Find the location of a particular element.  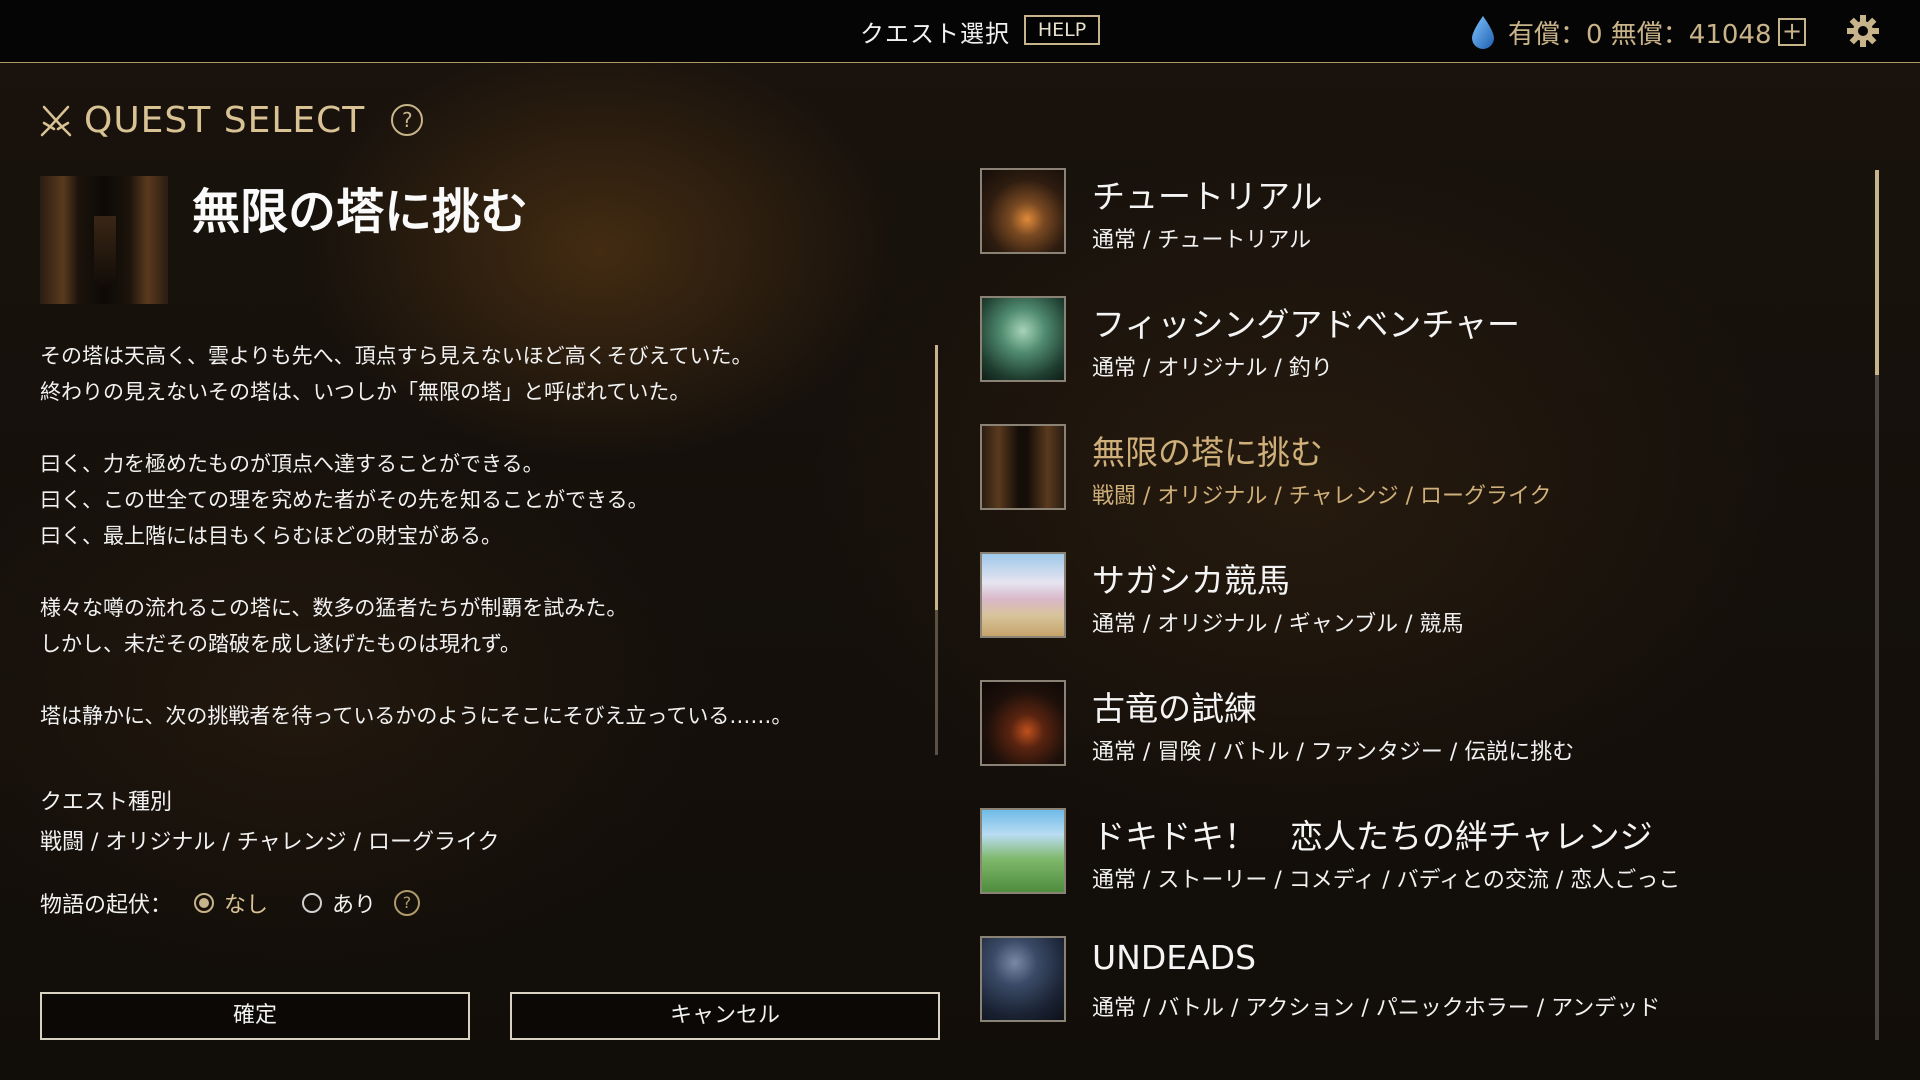

quest-tags: 通常 / ストーリー / コメディ / バディとの交流 / 恋人ごっこ is located at coordinates (1386, 880).